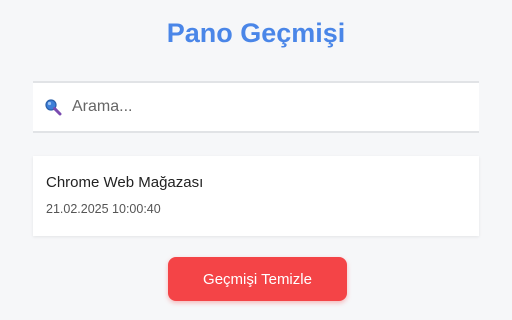 Image resolution: width=512 pixels, height=320 pixels. Describe the element at coordinates (256, 33) in the screenshot. I see `page-title: Pano Geçmişi` at that location.